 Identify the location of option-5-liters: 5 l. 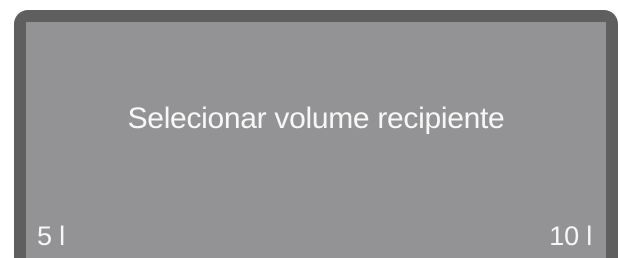
(51, 236).